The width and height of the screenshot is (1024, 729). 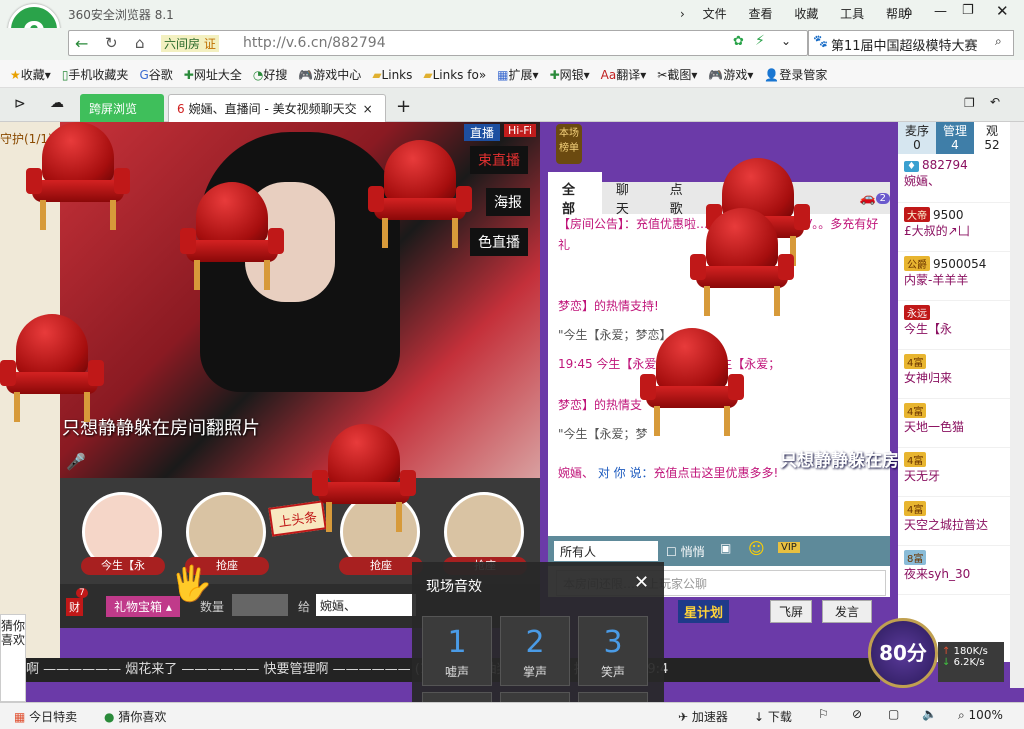 What do you see at coordinates (499, 242) in the screenshot?
I see `color-live-button: 色直播` at bounding box center [499, 242].